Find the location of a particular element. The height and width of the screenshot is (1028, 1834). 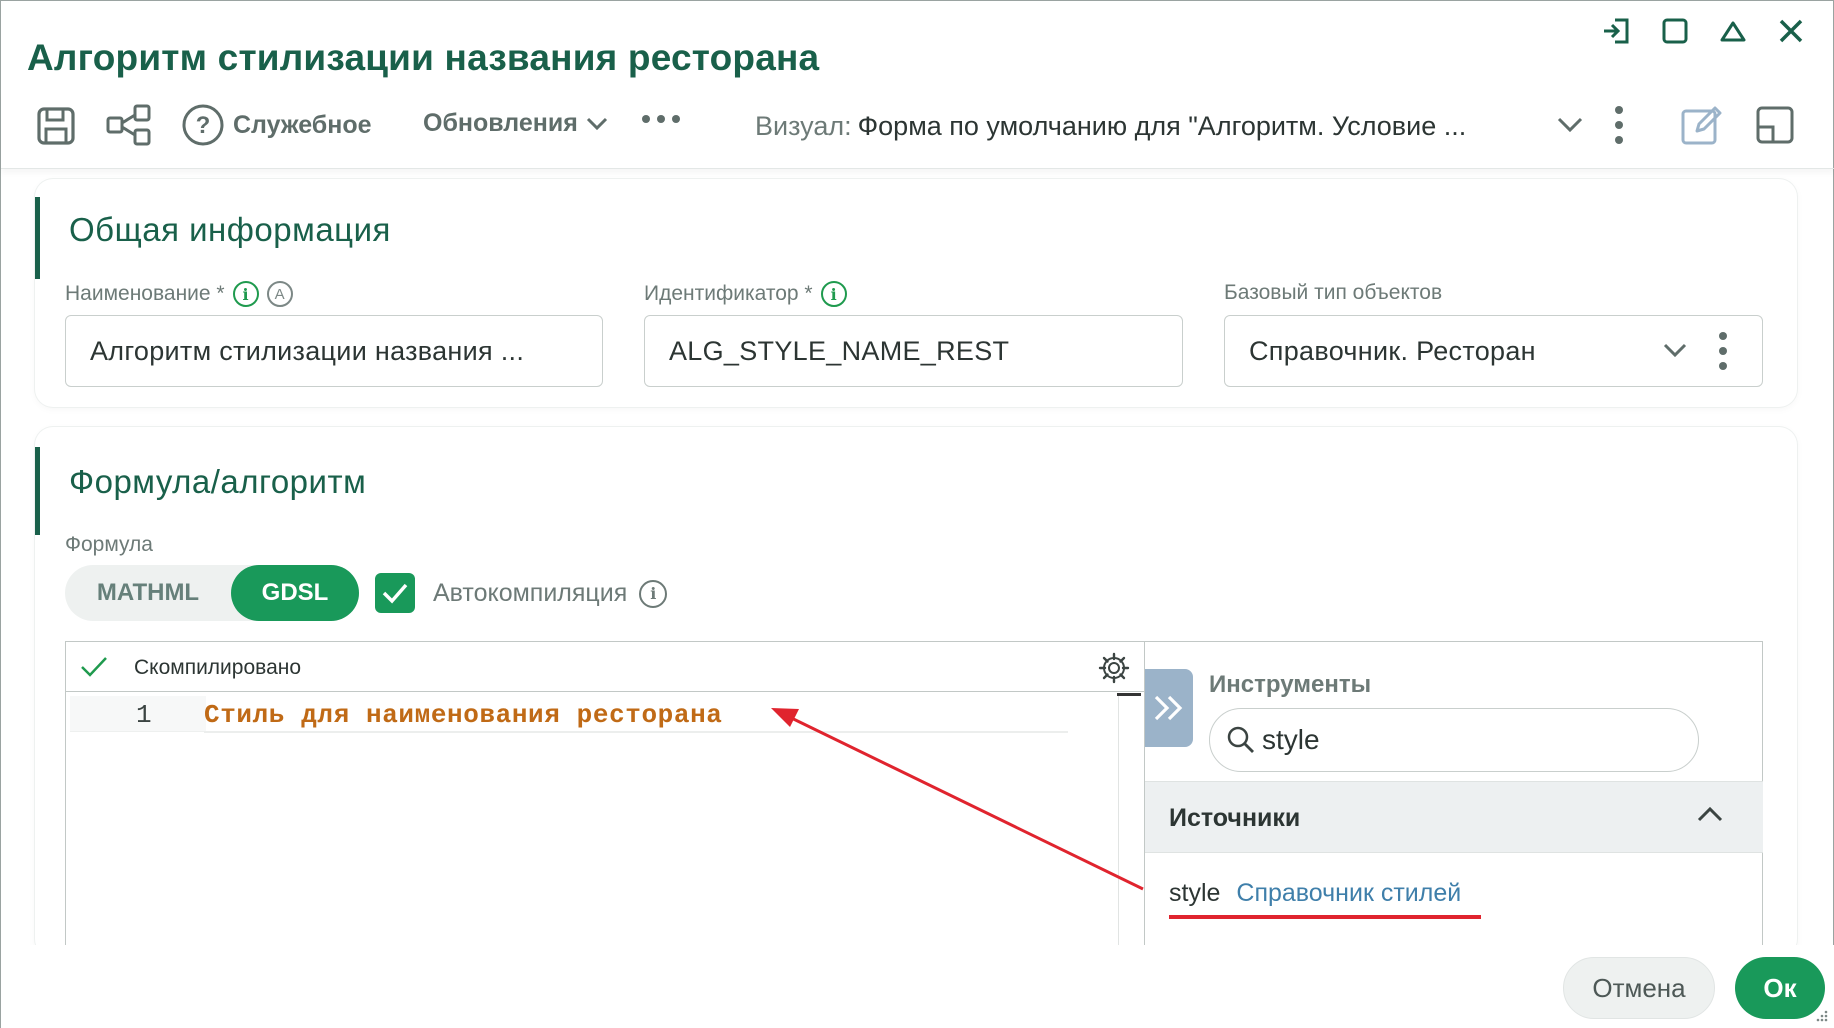

base-type-label: Базовый тип объектов is located at coordinates (1333, 293).